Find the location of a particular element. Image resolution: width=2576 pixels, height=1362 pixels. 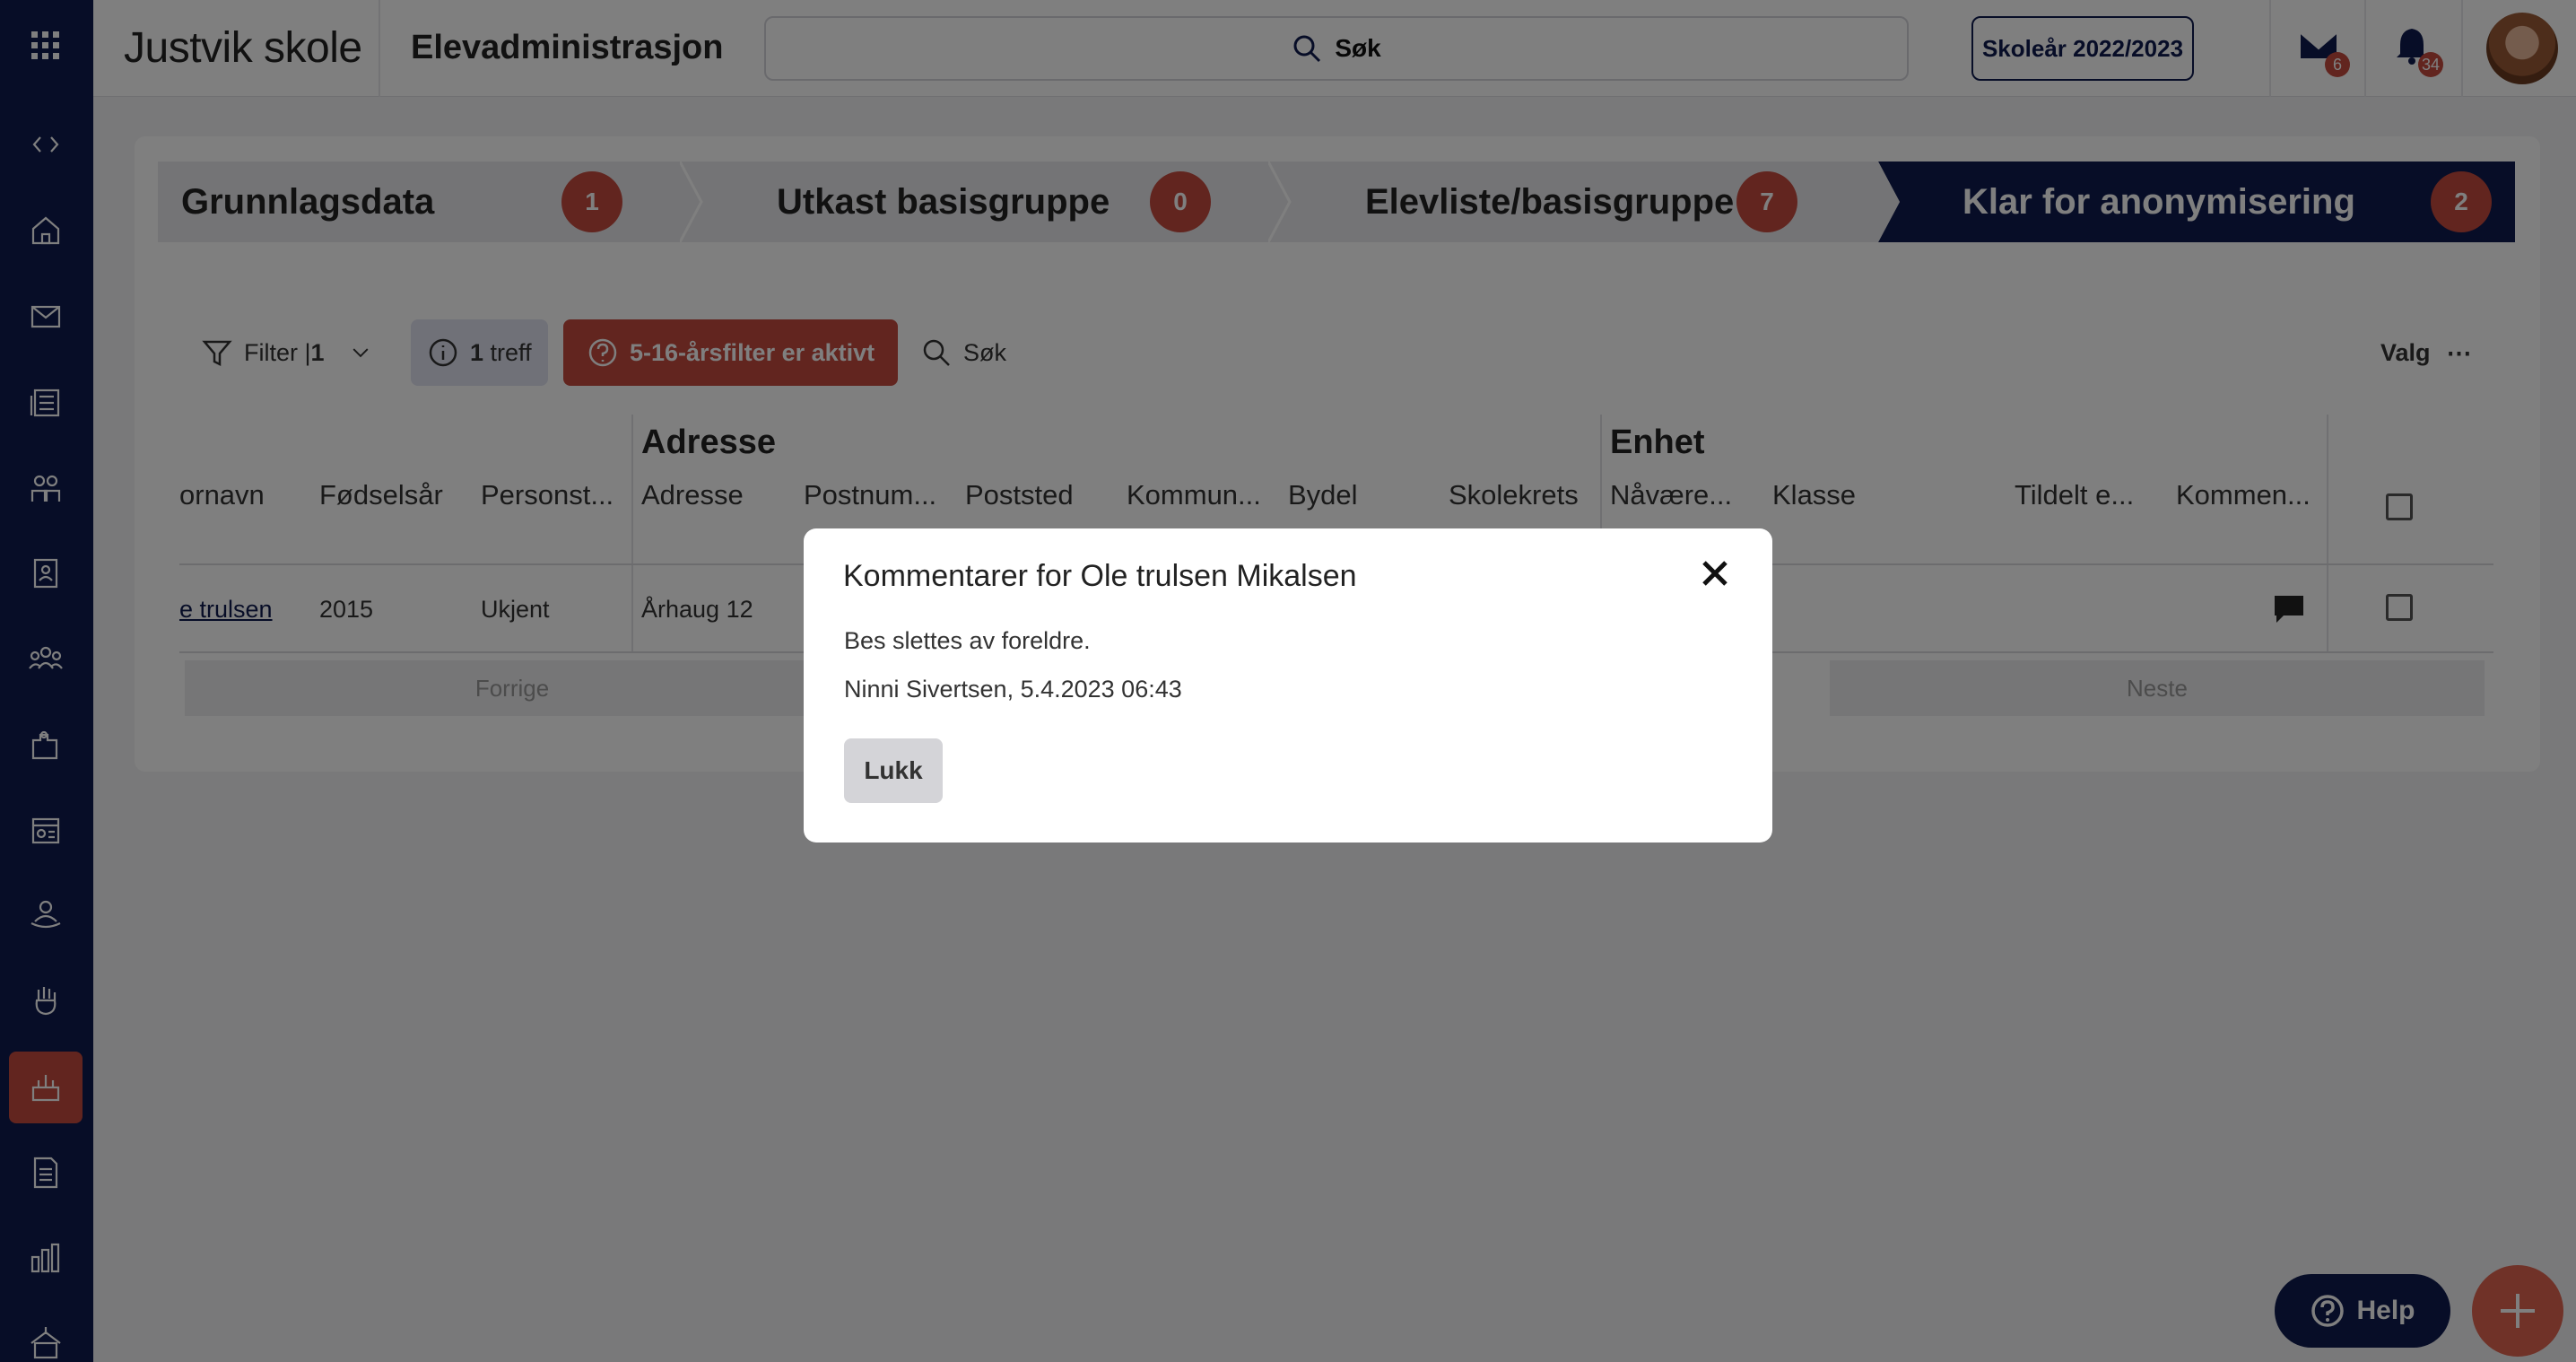

comment-author-date: Ninni Sivertsen, 5.4.2023 06:43 is located at coordinates (1013, 689).